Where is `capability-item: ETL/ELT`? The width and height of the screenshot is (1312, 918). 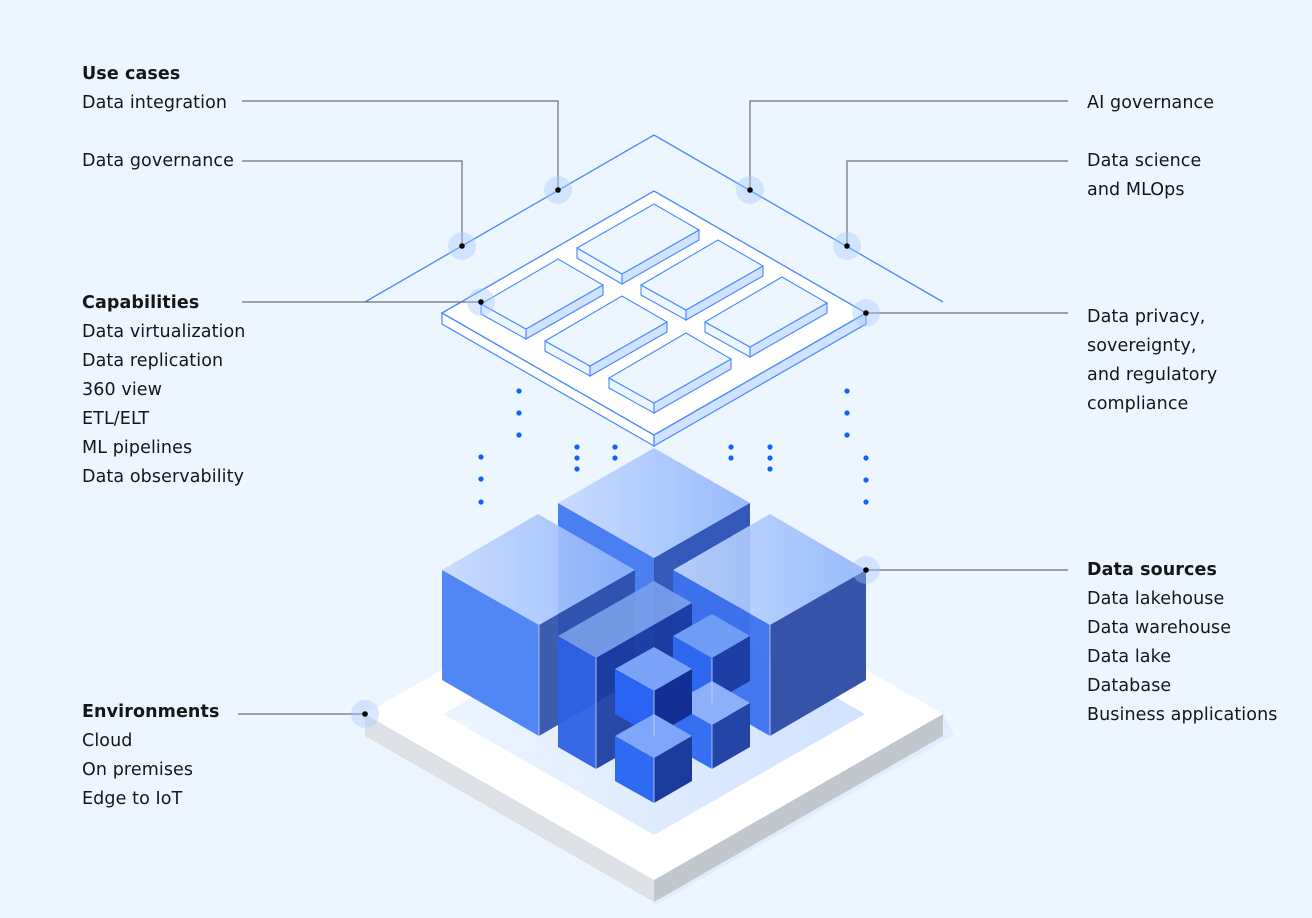
capability-item: ETL/ELT is located at coordinates (116, 419).